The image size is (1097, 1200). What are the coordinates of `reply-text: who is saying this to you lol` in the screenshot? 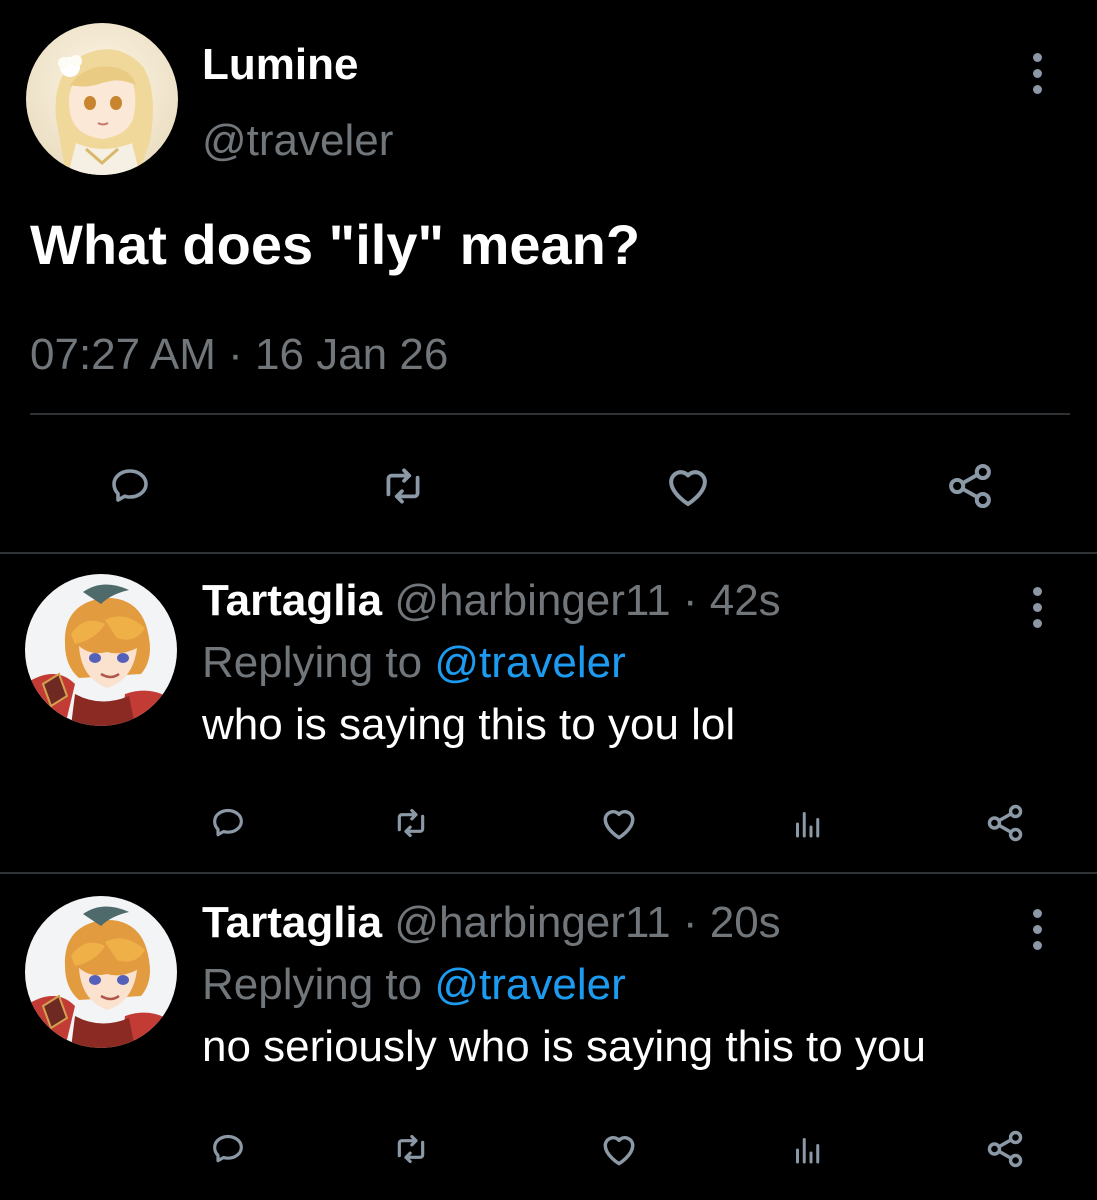 It's located at (469, 724).